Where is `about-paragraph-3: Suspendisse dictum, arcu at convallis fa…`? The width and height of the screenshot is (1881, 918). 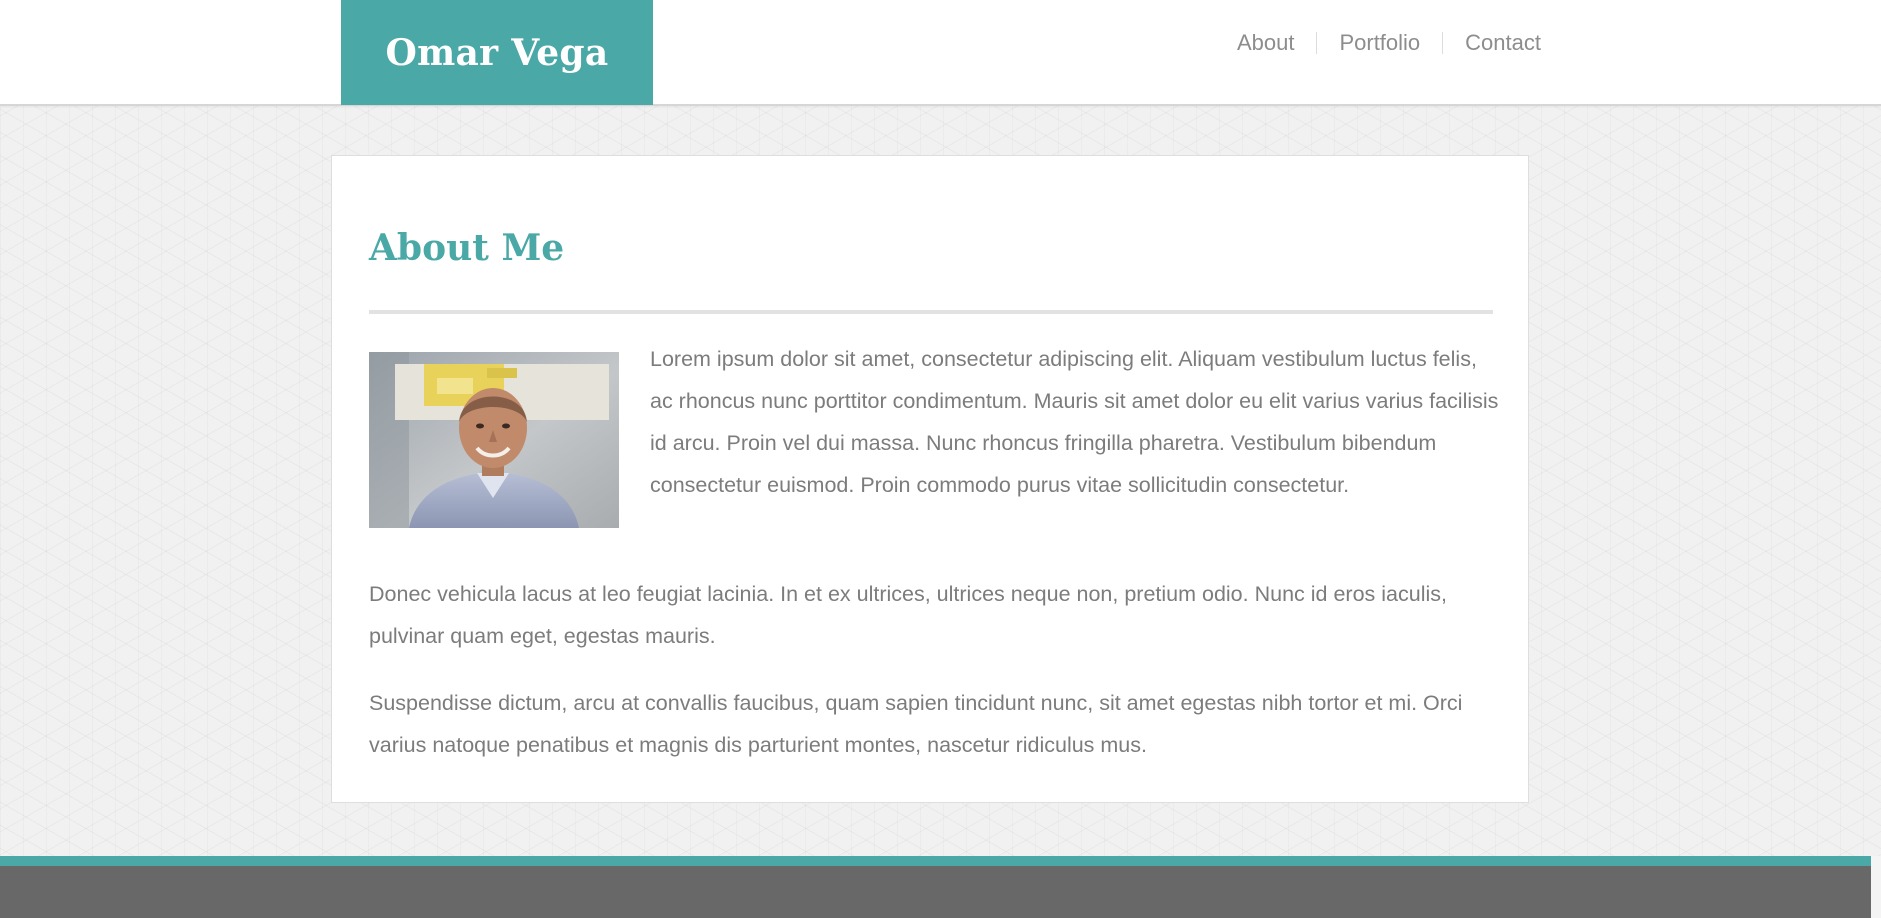
about-paragraph-3: Suspendisse dictum, arcu at convallis fa… is located at coordinates (916, 724).